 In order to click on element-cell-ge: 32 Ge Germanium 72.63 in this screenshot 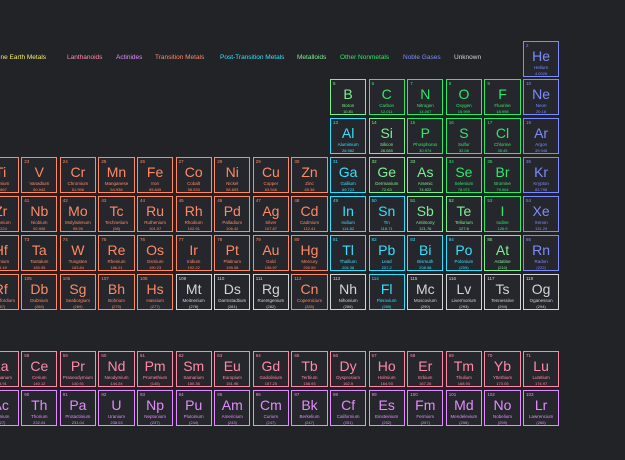, I will do `click(386, 175)`.